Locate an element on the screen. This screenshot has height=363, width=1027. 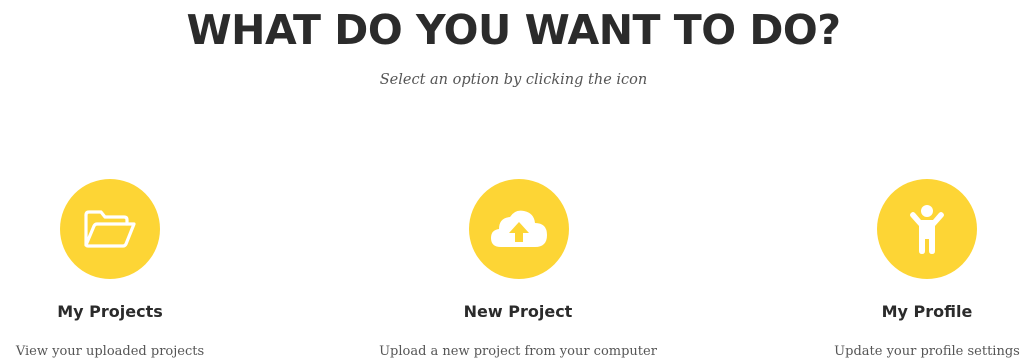
new-project-icon-button is located at coordinates (519, 229).